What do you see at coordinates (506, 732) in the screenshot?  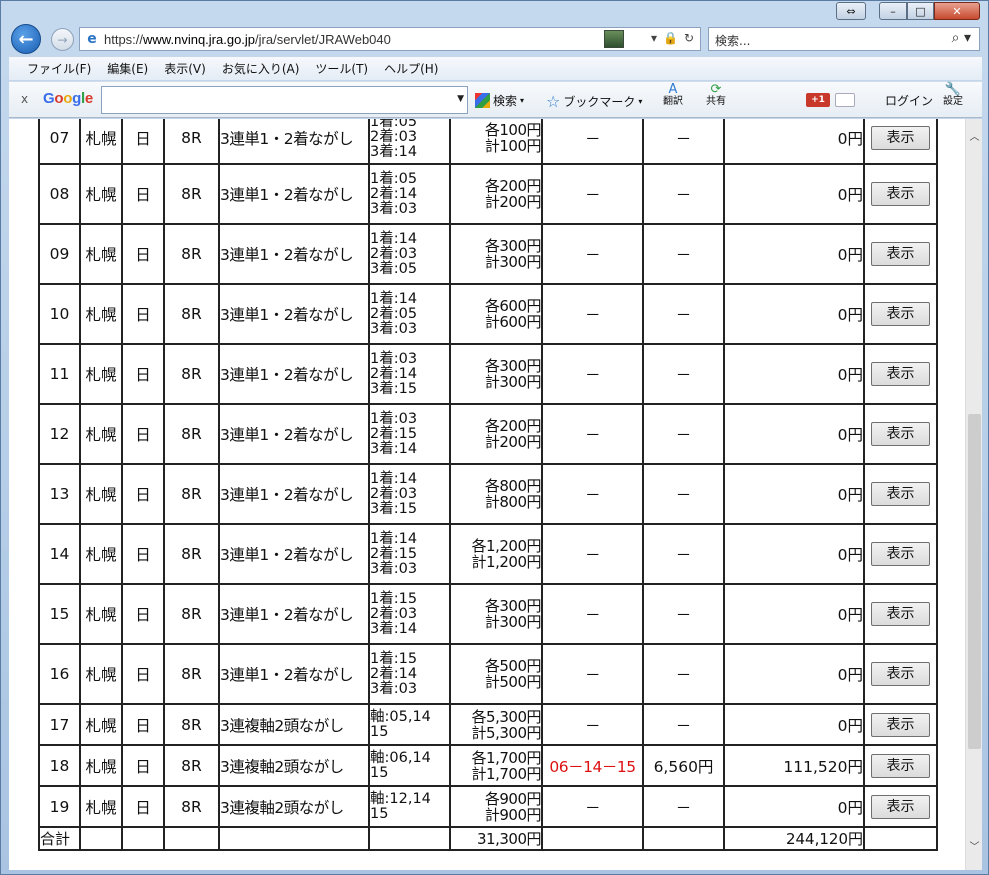 I see `amount-total: 計5,300円` at bounding box center [506, 732].